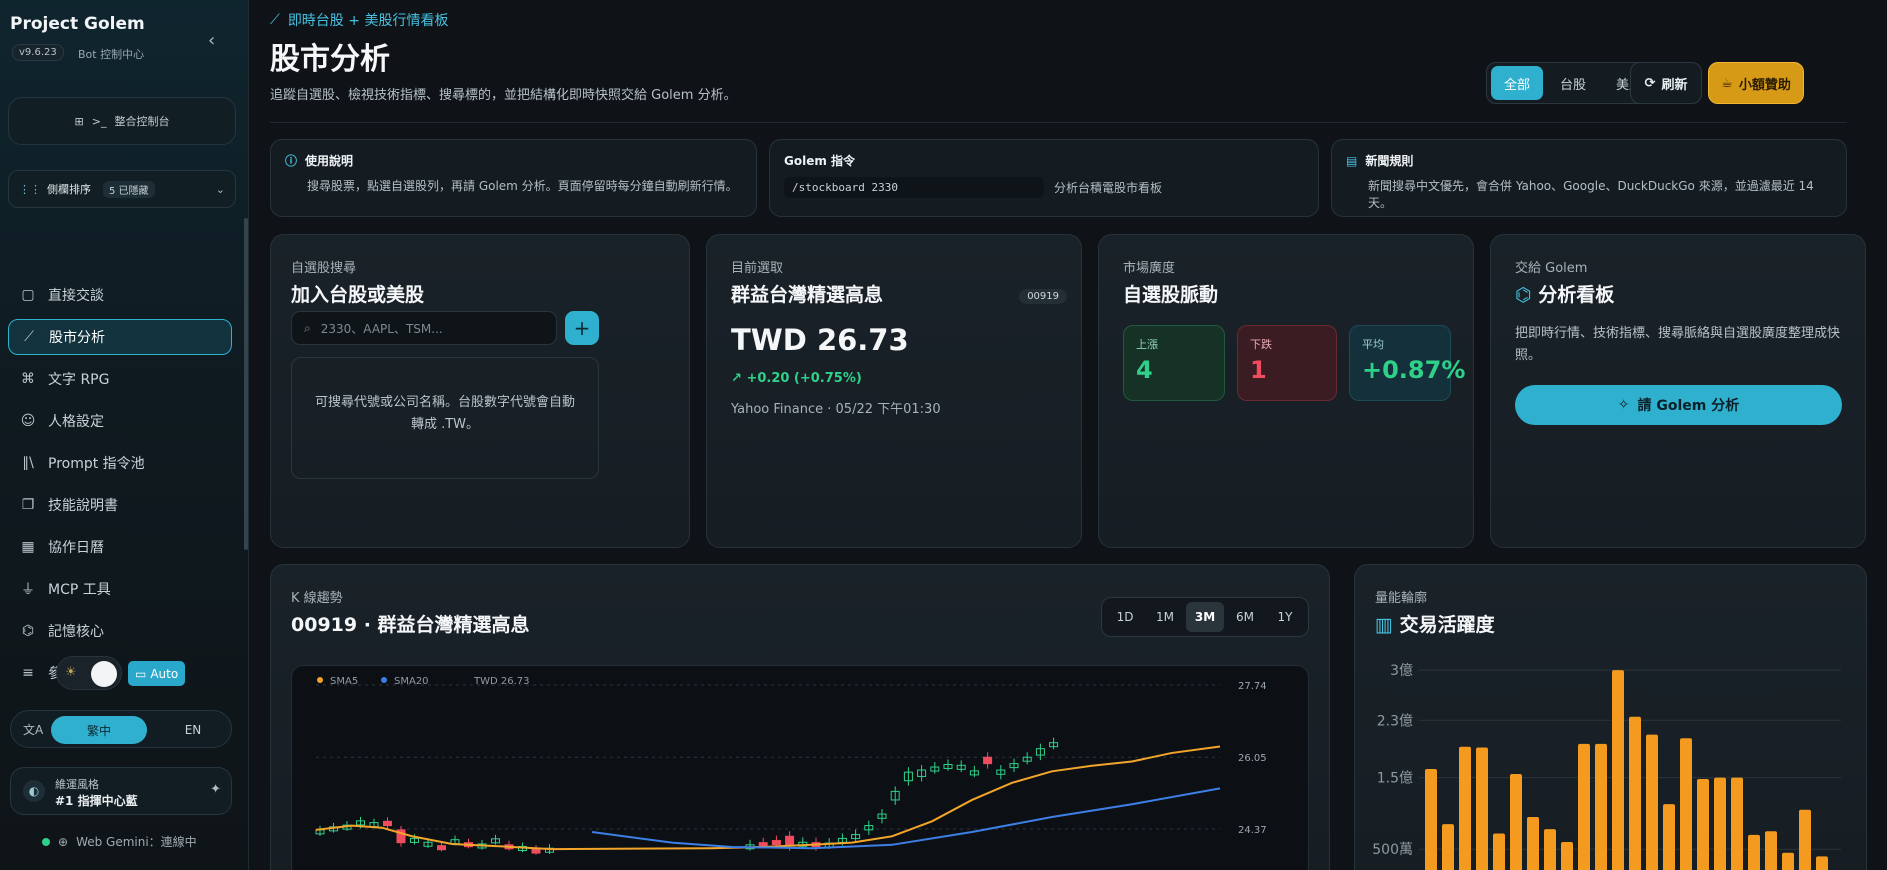  I want to click on brain-icon: ⌬, so click(1523, 295).